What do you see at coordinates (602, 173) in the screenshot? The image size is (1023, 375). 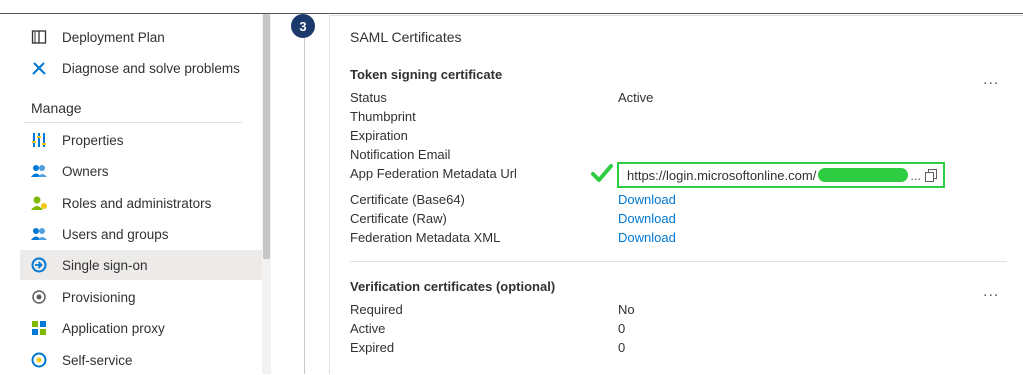 I see `checkmark-icon` at bounding box center [602, 173].